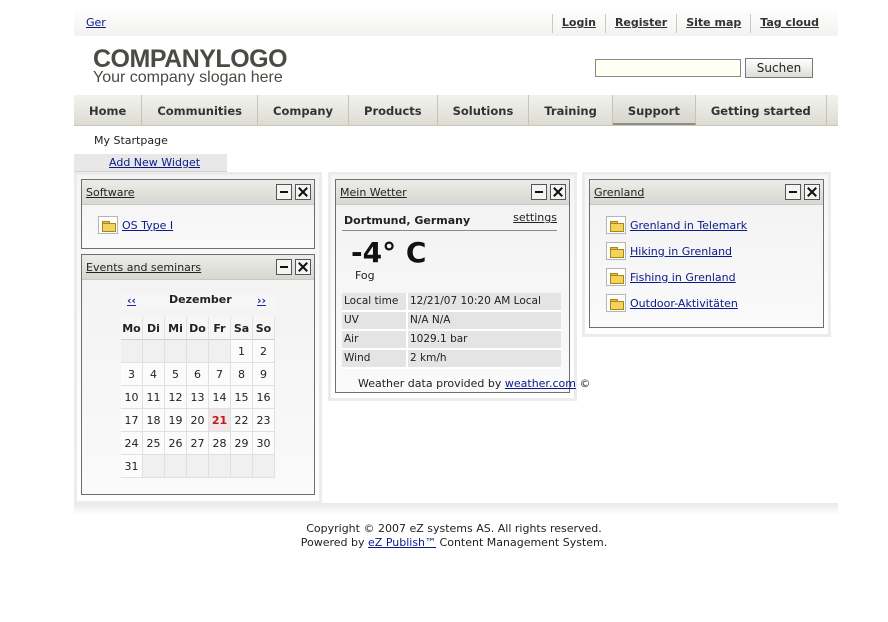  I want to click on calendar-week: 10 11 12 13 14 15 16, so click(198, 397).